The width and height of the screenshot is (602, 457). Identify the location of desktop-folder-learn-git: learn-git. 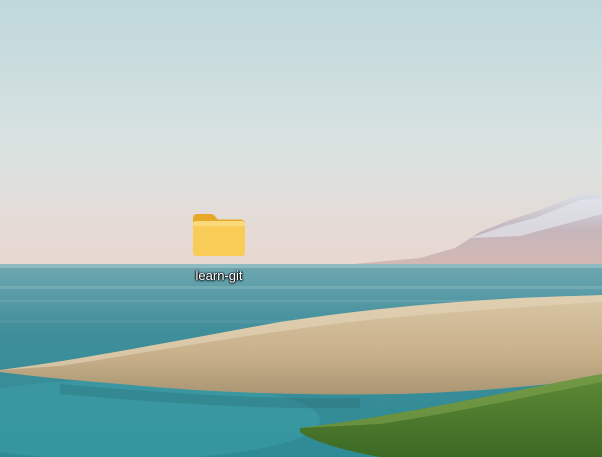
(219, 250).